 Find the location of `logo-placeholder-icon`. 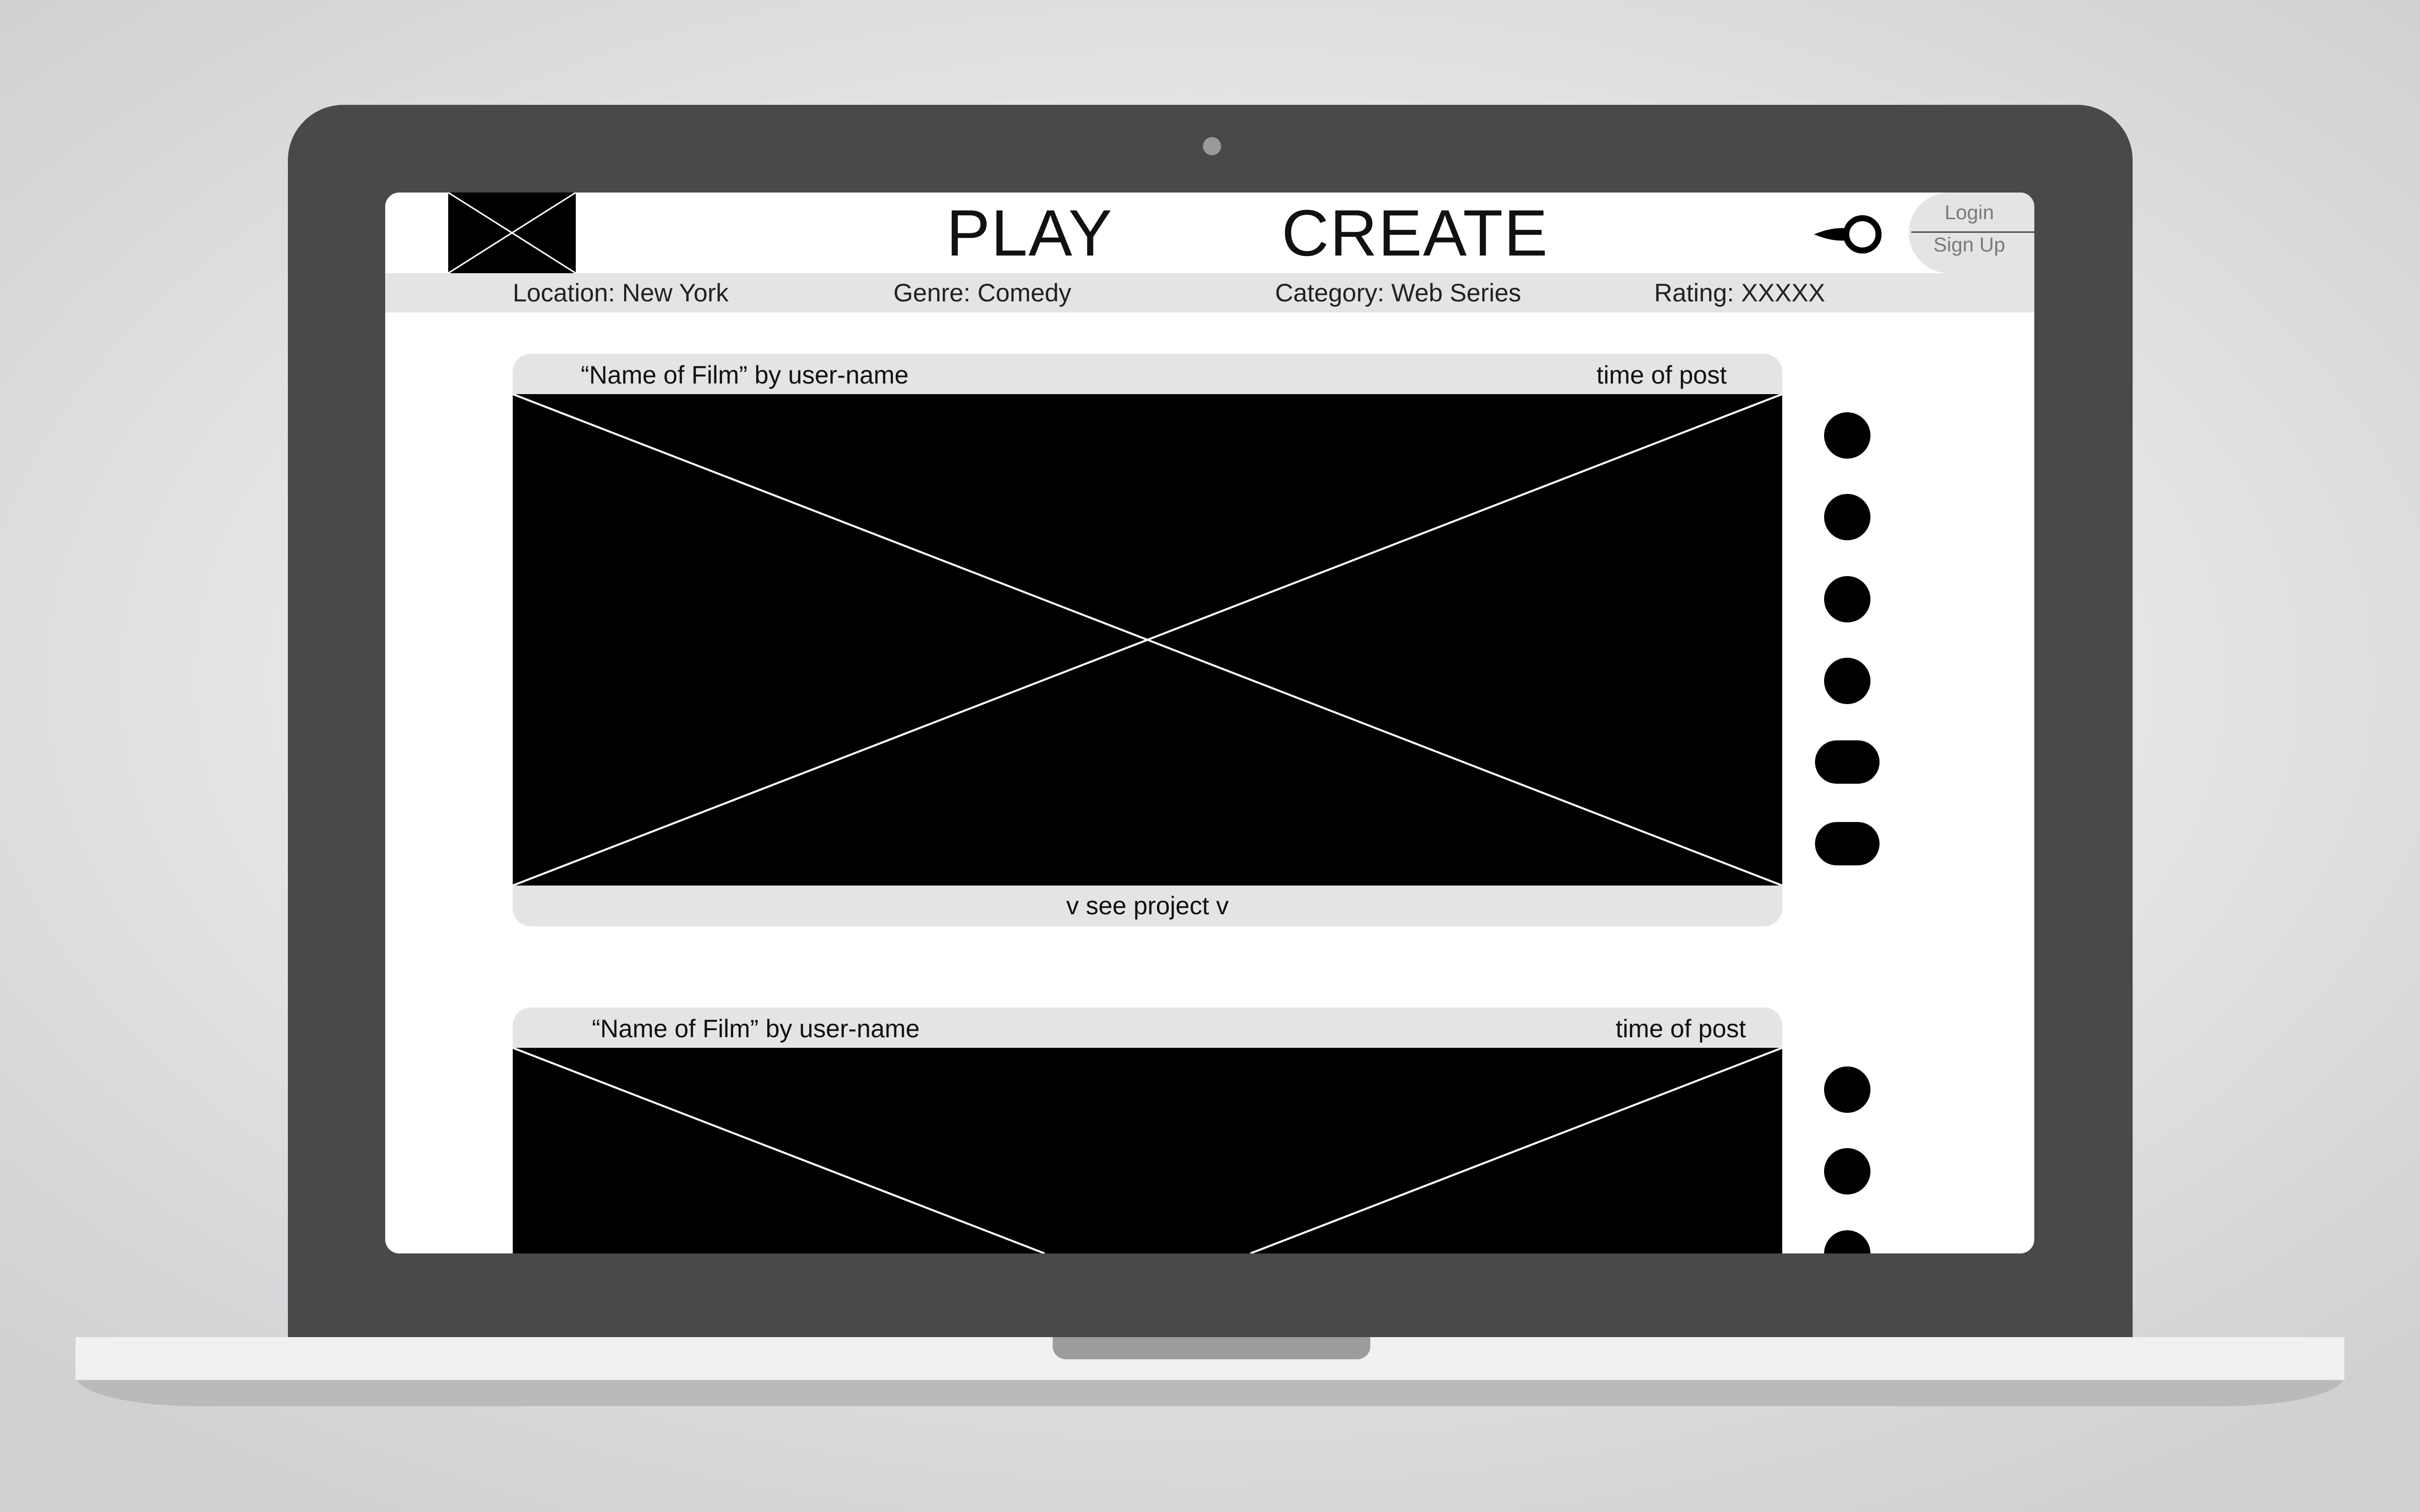

logo-placeholder-icon is located at coordinates (512, 233).